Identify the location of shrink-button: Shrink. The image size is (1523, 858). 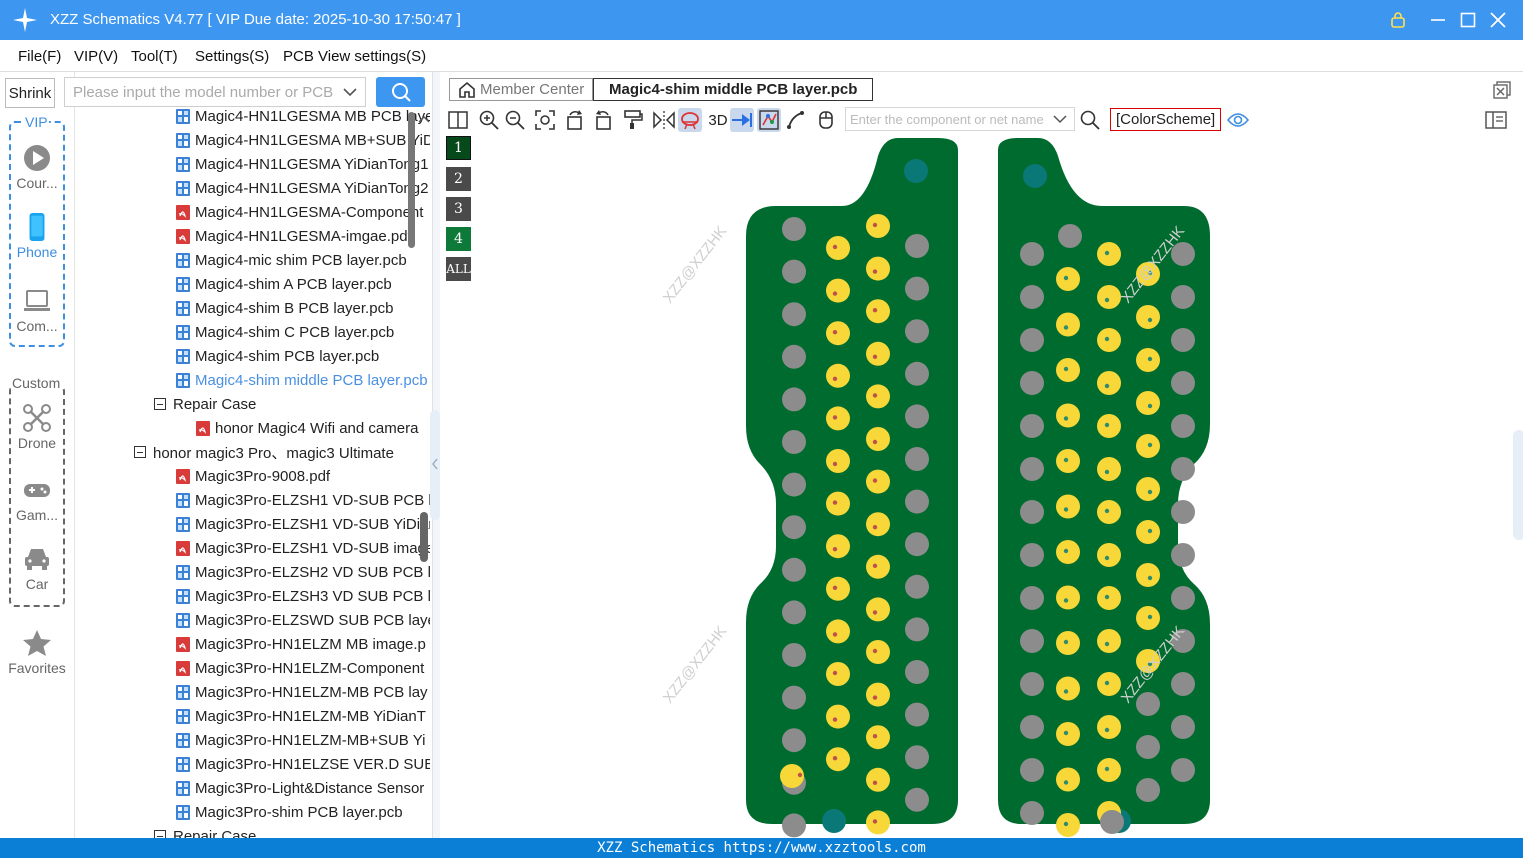
(30, 93).